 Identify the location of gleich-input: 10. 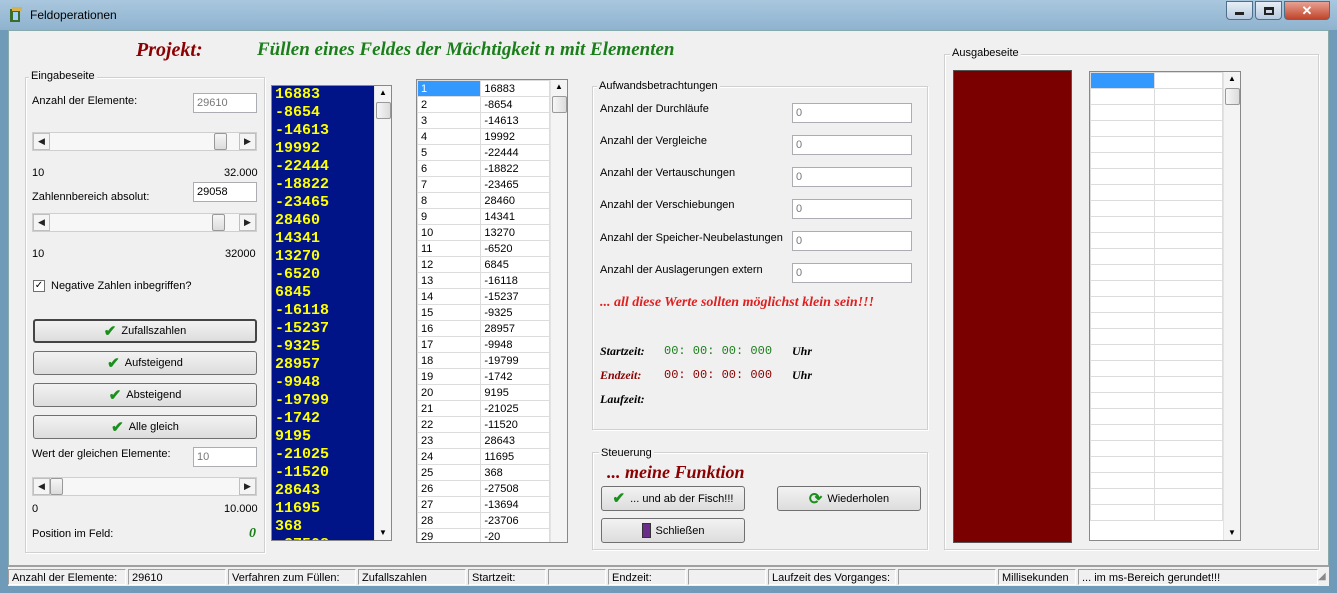
(225, 457).